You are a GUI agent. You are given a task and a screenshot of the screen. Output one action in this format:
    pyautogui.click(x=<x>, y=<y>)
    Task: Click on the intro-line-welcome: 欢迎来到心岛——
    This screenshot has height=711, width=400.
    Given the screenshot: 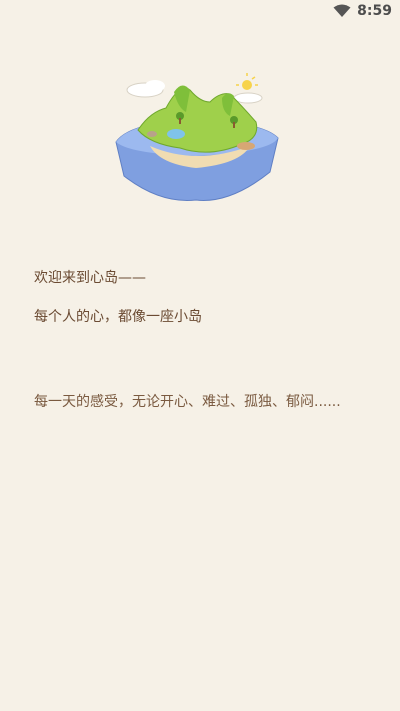 What is the action you would take?
    pyautogui.click(x=90, y=278)
    